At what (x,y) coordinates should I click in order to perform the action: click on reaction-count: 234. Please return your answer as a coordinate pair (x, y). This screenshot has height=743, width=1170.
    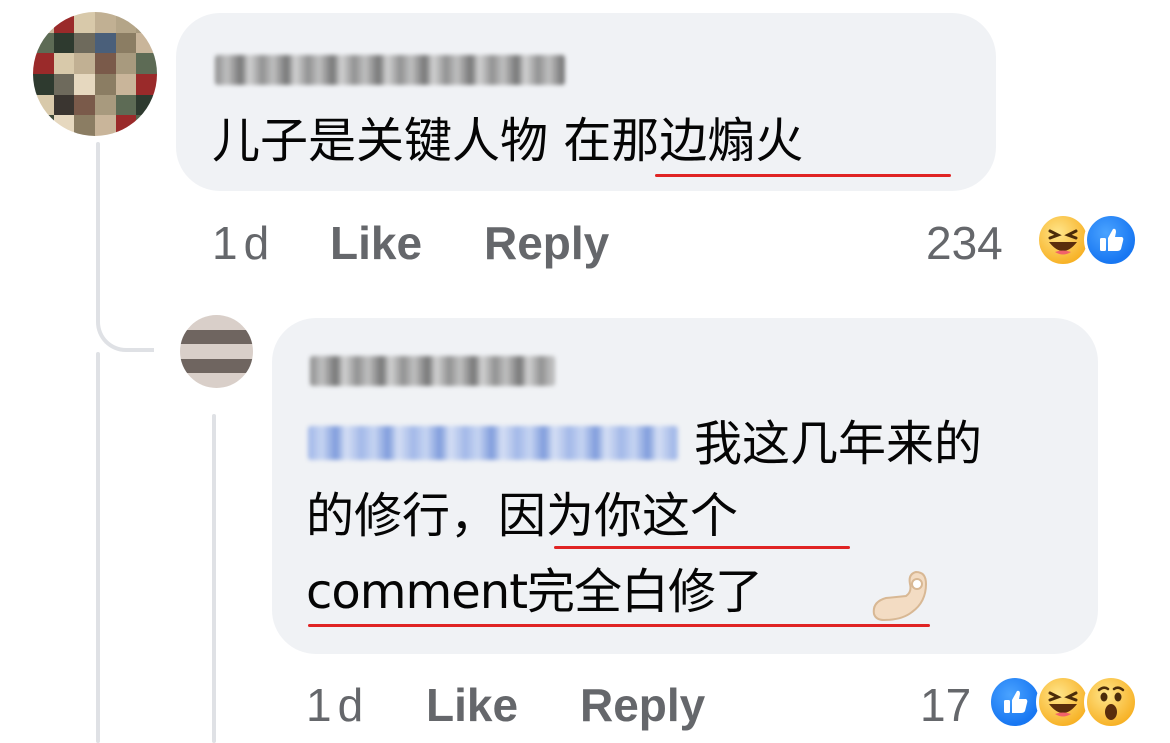
    Looking at the image, I should click on (964, 243).